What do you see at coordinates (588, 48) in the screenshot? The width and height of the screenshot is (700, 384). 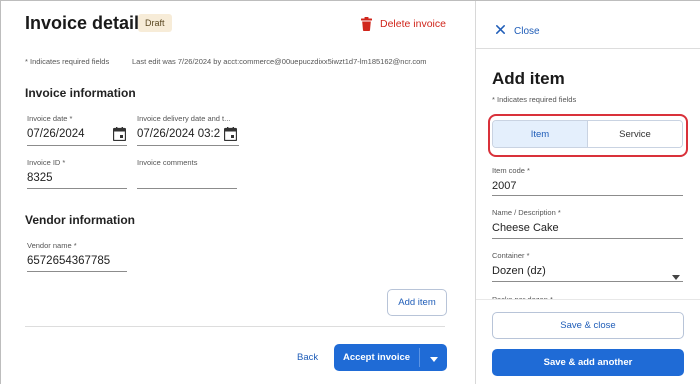 I see `panel-divider` at bounding box center [588, 48].